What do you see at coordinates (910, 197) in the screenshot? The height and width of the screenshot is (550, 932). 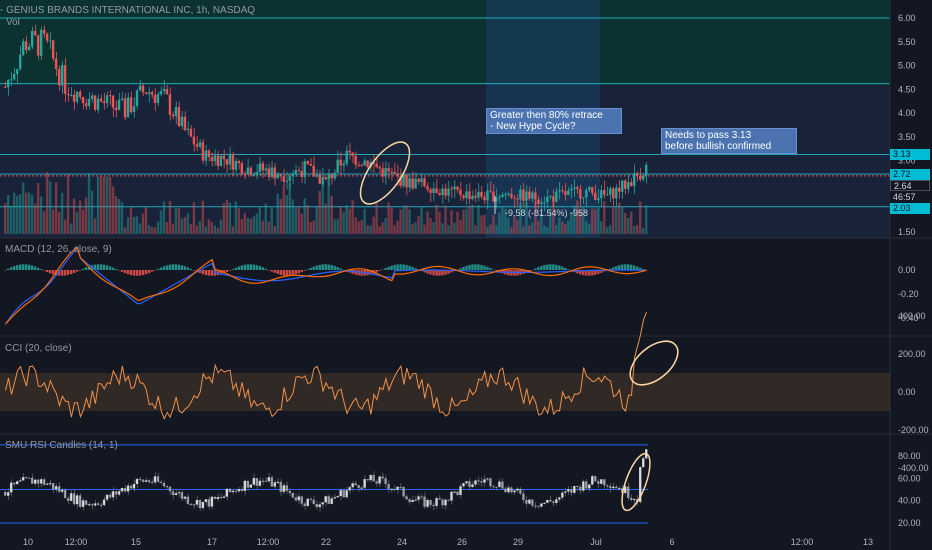 I see `countdown-tag: 46:57` at bounding box center [910, 197].